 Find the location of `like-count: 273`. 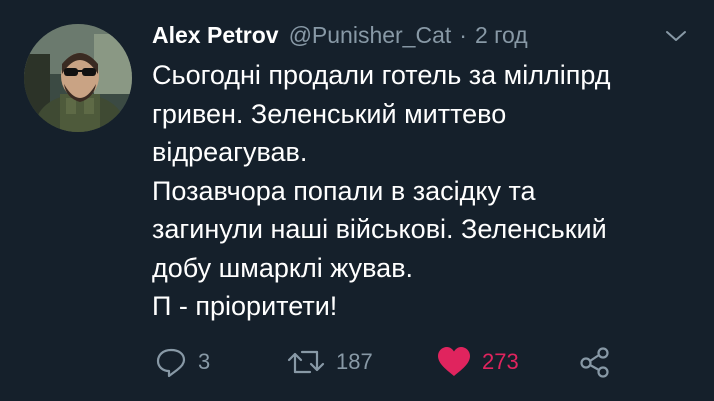

like-count: 273 is located at coordinates (500, 361).